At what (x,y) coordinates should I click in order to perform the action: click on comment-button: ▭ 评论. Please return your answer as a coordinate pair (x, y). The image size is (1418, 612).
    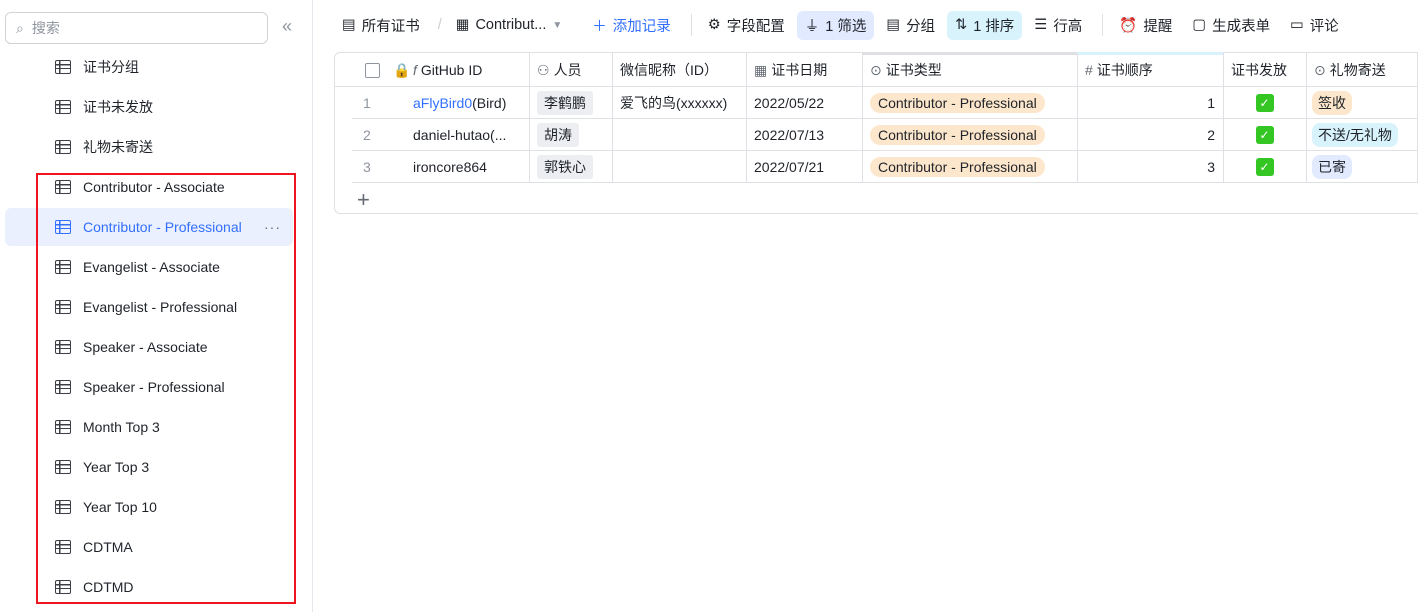
    Looking at the image, I should click on (1314, 25).